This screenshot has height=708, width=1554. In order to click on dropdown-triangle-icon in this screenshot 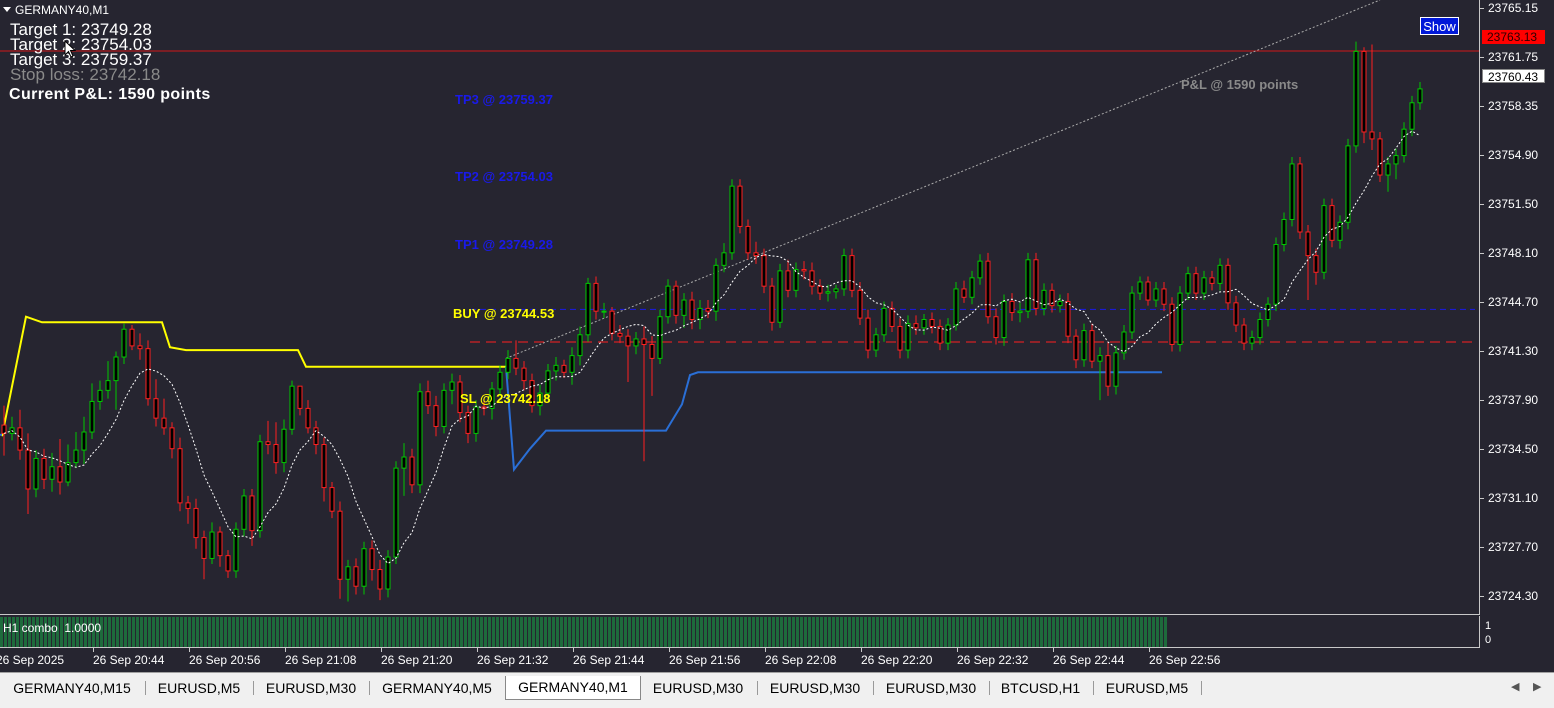, I will do `click(7, 9)`.